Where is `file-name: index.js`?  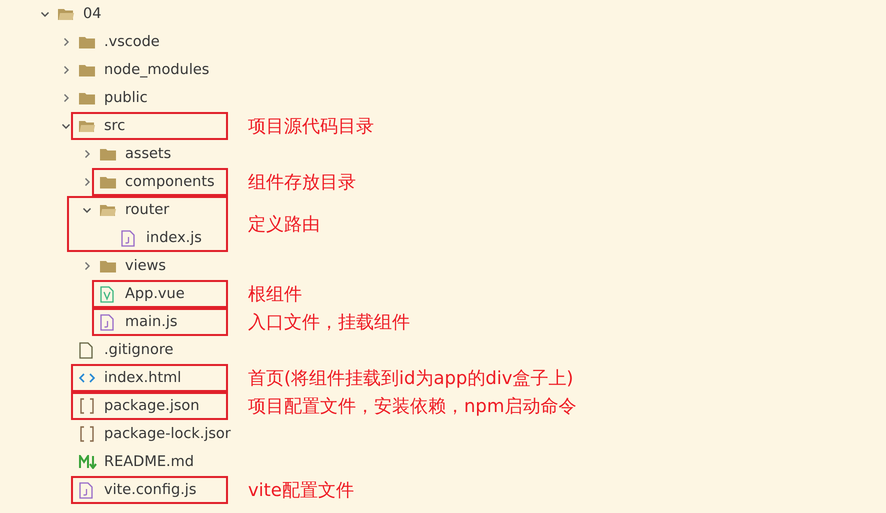
file-name: index.js is located at coordinates (174, 238).